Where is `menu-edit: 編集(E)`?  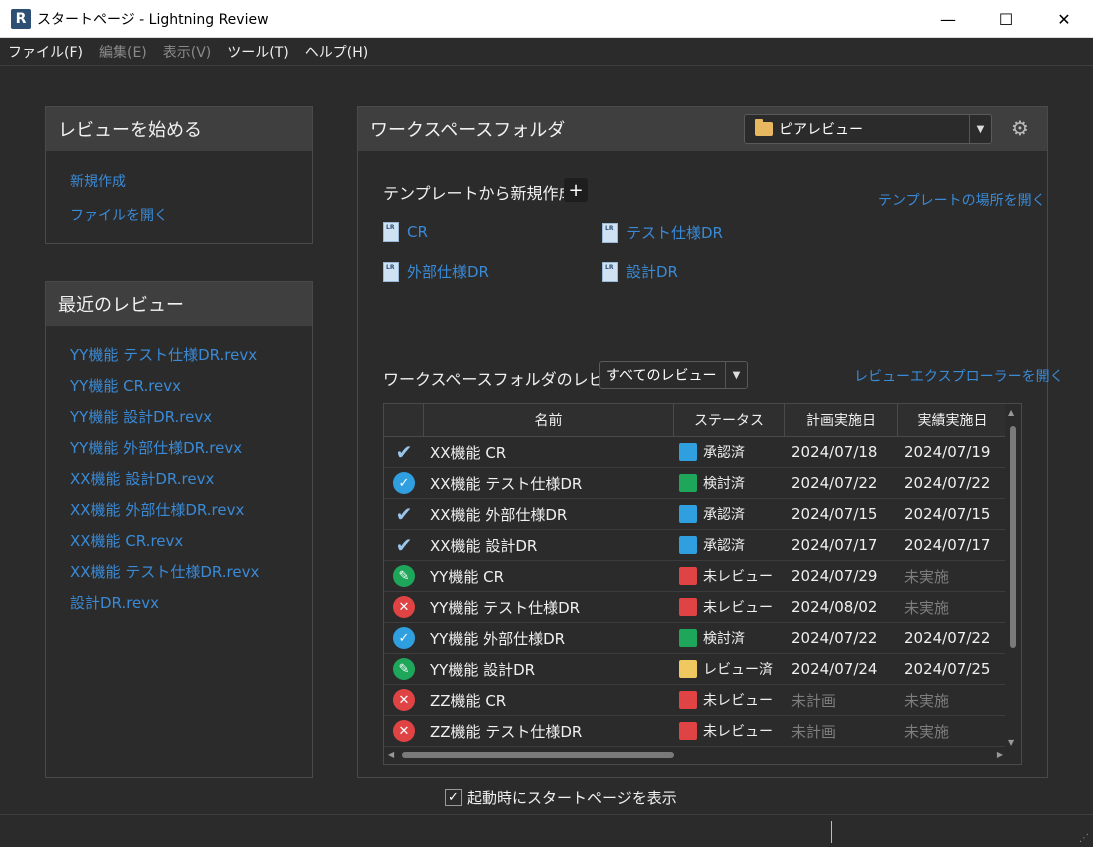
menu-edit: 編集(E) is located at coordinates (123, 52).